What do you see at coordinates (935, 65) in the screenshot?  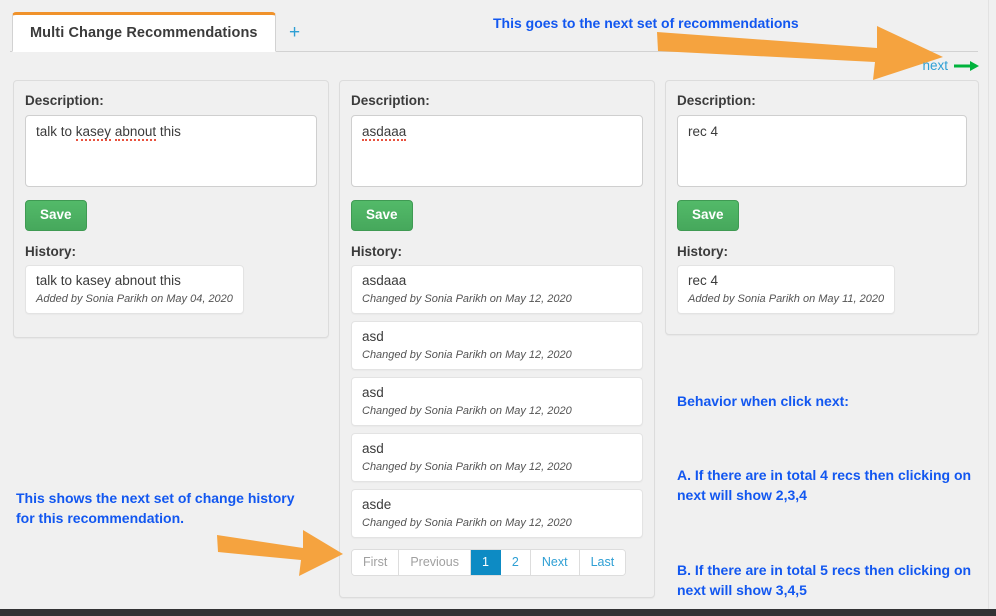 I see `next-link-label: next` at bounding box center [935, 65].